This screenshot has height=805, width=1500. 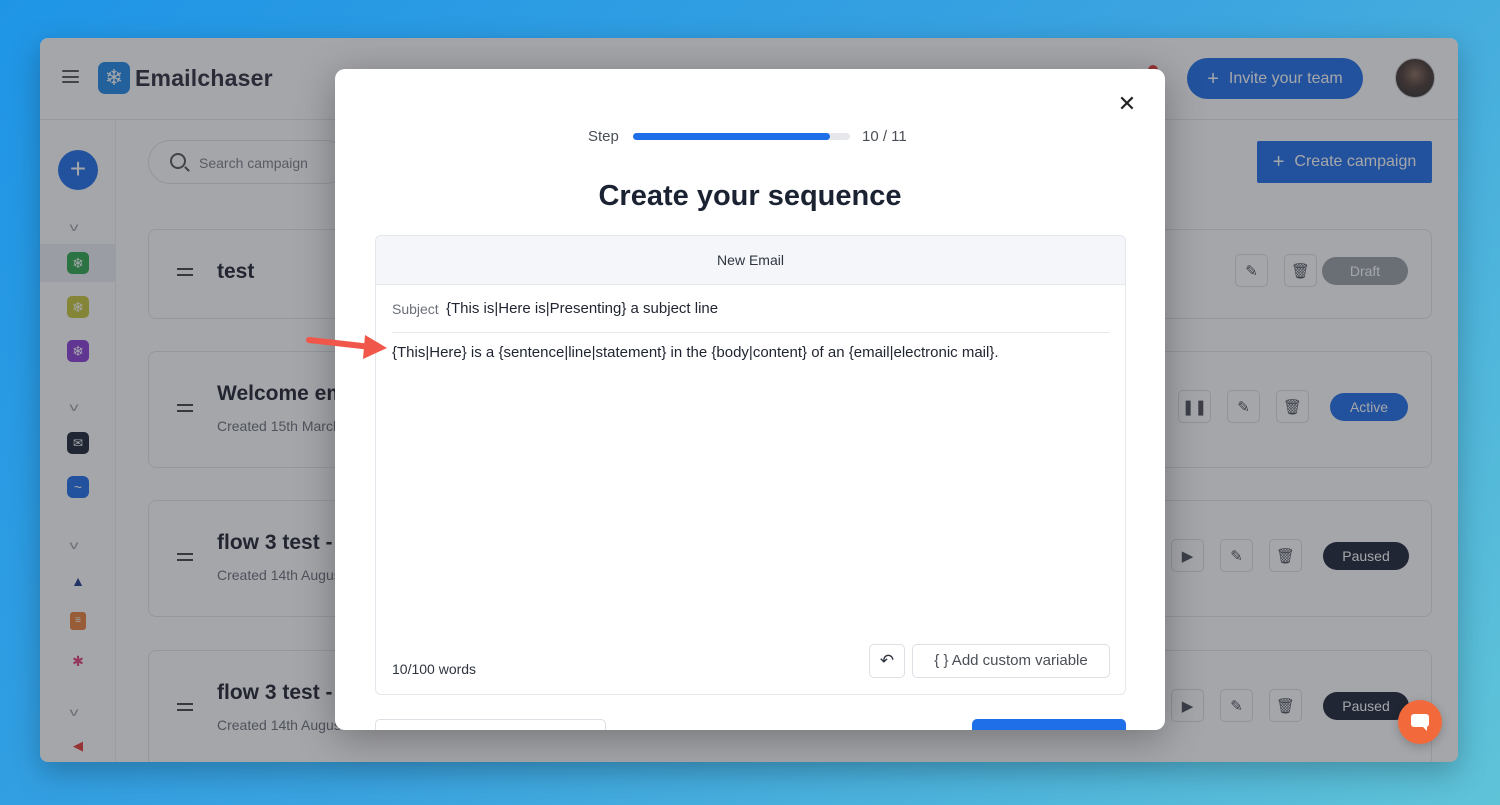 What do you see at coordinates (750, 260) in the screenshot?
I see `email-header: New Email` at bounding box center [750, 260].